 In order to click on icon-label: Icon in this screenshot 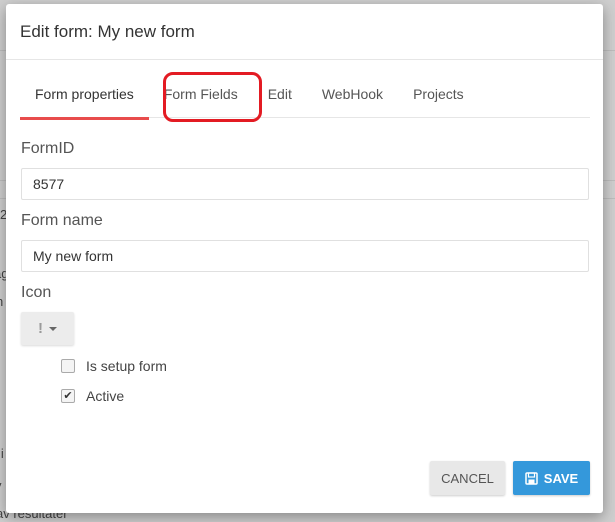, I will do `click(36, 292)`.